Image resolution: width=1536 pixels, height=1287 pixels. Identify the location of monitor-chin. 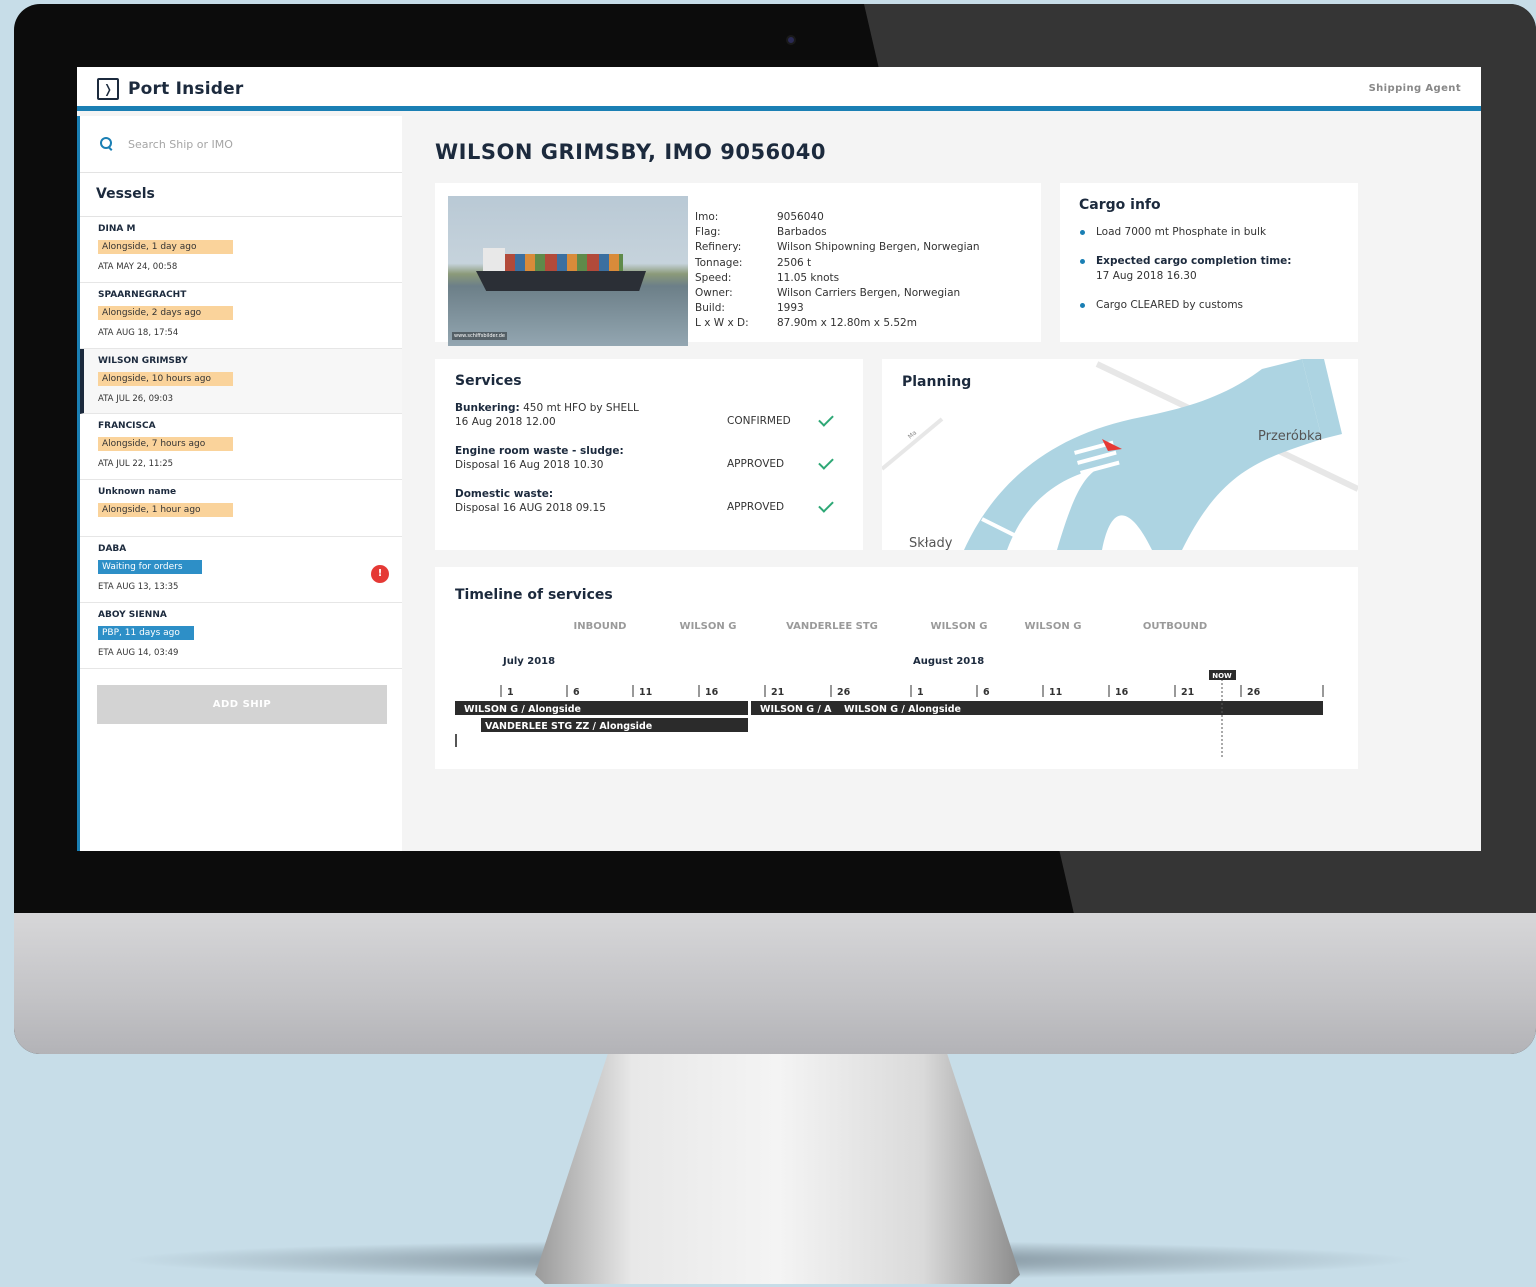
(775, 983).